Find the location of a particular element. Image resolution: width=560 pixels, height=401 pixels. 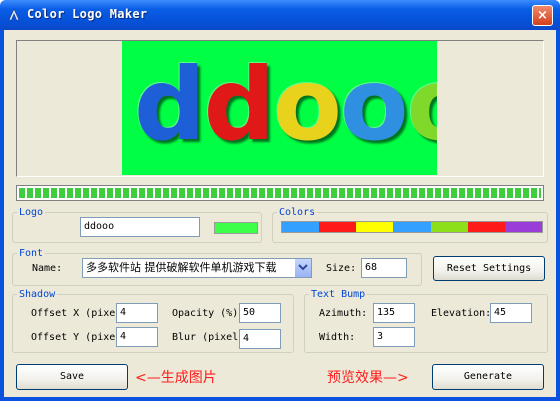

title-bar: Color Logo Maker × is located at coordinates (280, 15).